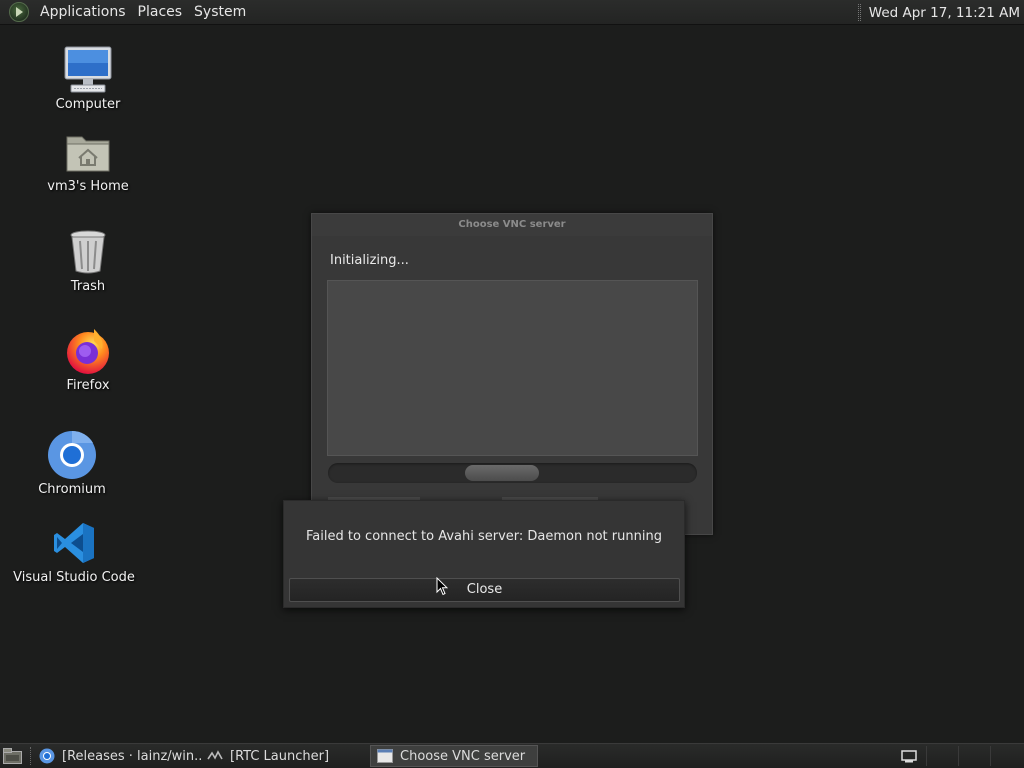 This screenshot has height=768, width=1024. What do you see at coordinates (385, 756) in the screenshot?
I see `window-icon` at bounding box center [385, 756].